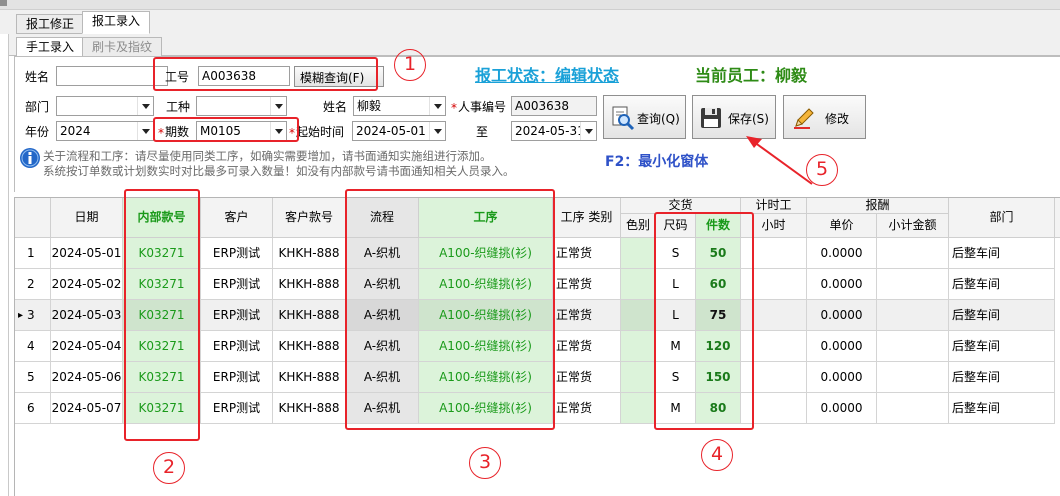 The height and width of the screenshot is (496, 1060). What do you see at coordinates (33, 218) in the screenshot?
I see `header-rownum` at bounding box center [33, 218].